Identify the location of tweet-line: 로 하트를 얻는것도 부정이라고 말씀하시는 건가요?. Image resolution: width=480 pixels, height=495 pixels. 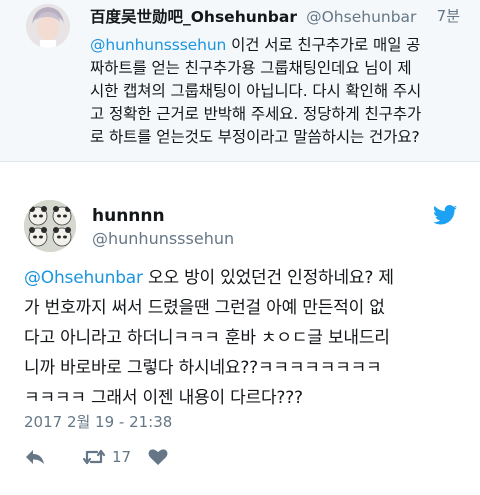
(255, 137).